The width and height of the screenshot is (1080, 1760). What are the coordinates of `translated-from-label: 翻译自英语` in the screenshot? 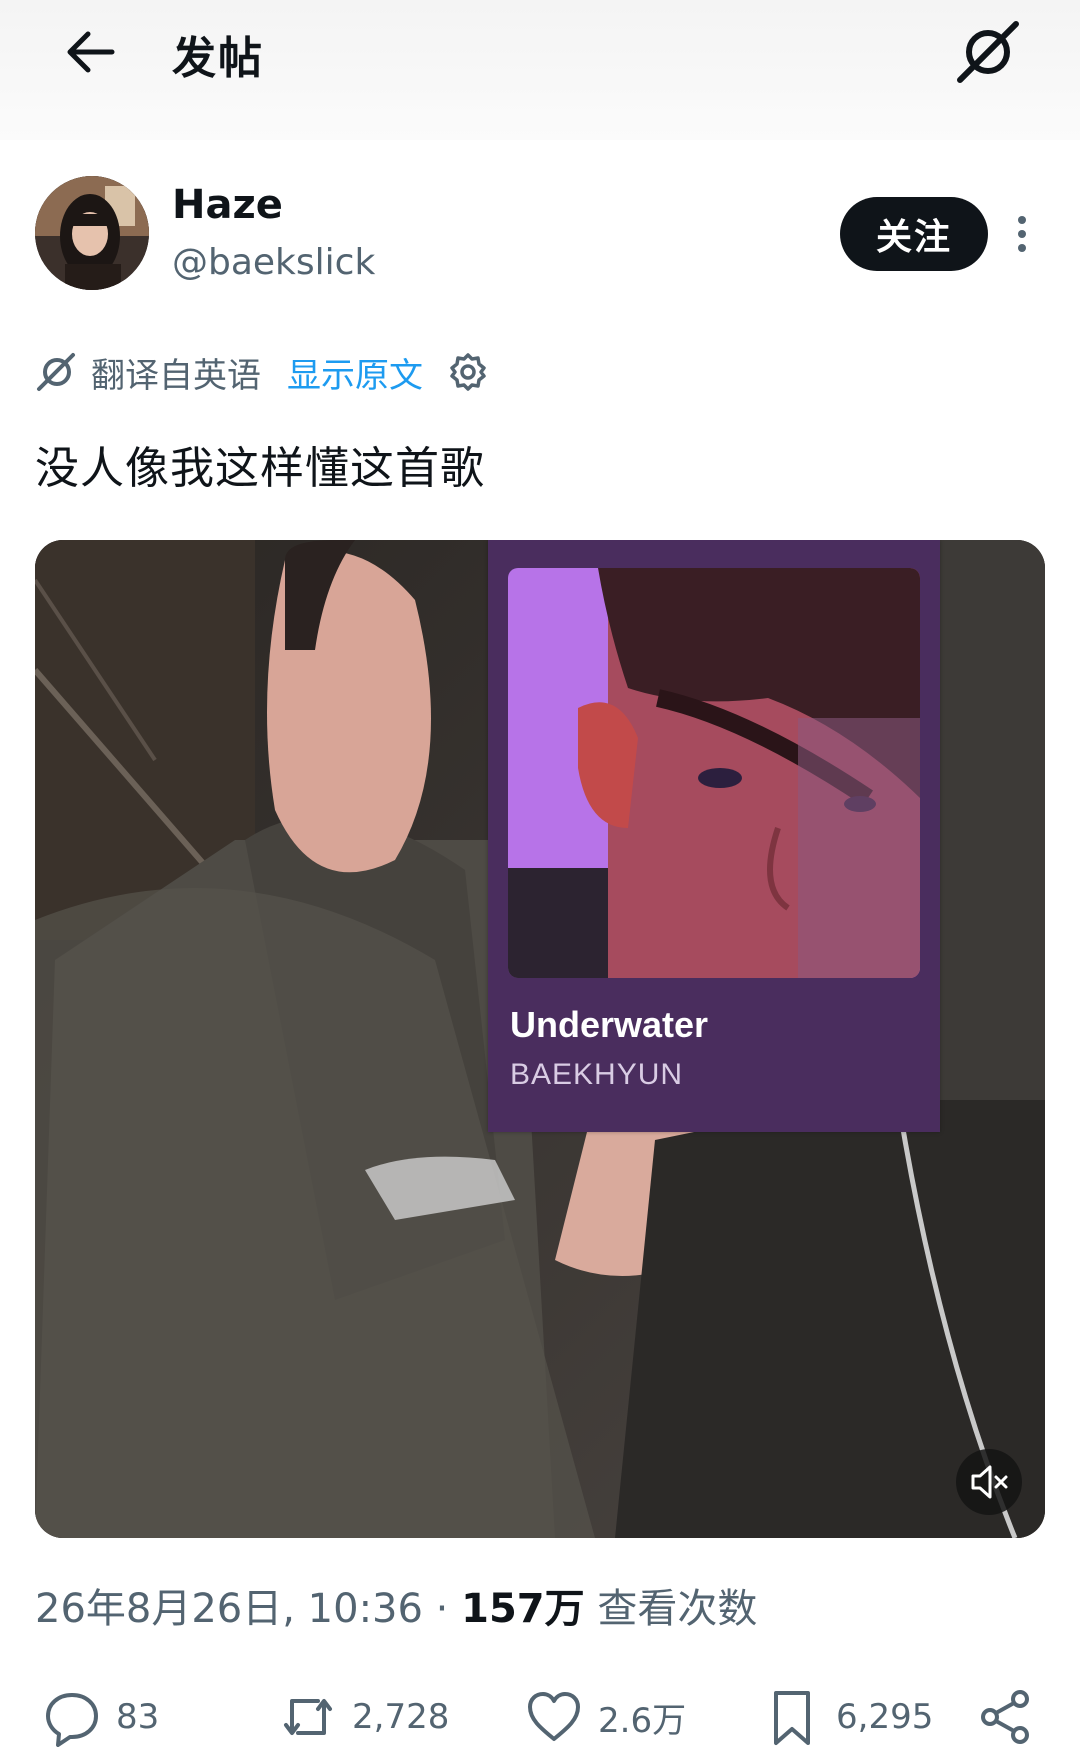 It's located at (176, 375).